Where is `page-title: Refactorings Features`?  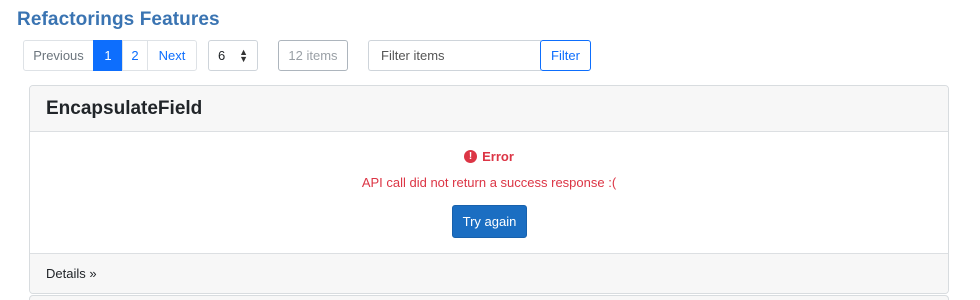 page-title: Refactorings Features is located at coordinates (118, 19).